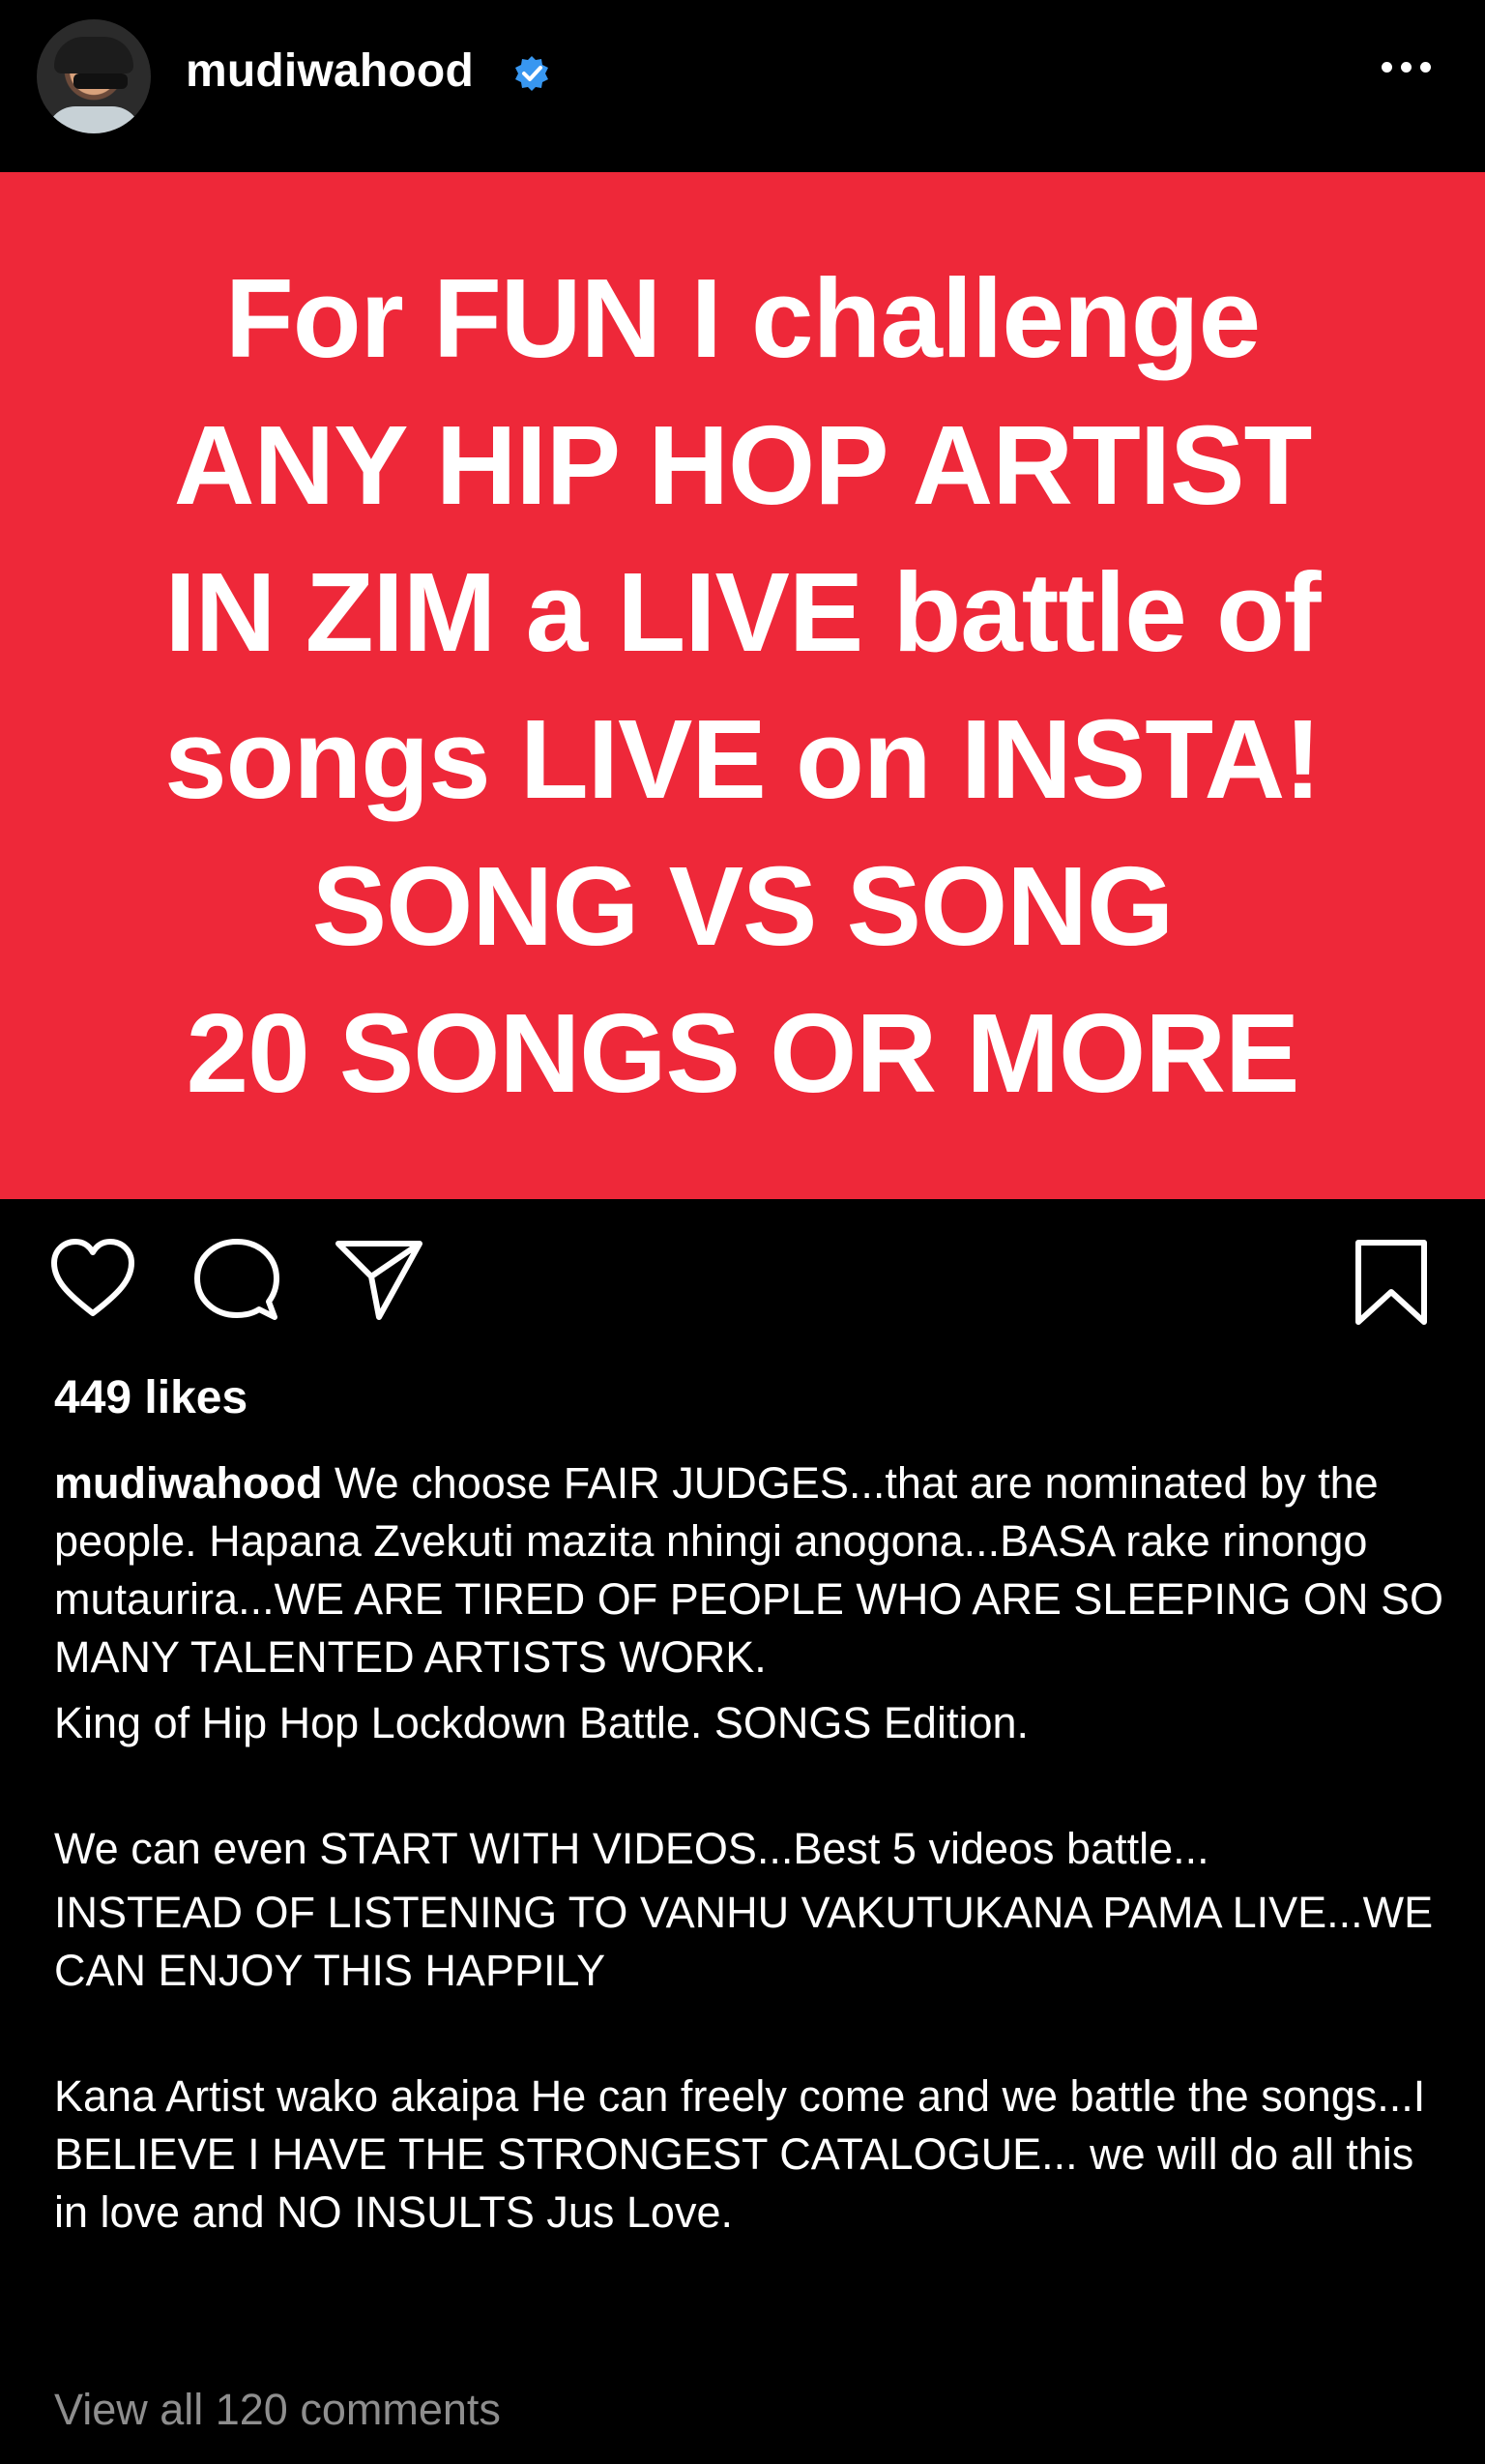 The height and width of the screenshot is (2464, 1485). I want to click on more-options-icon, so click(1406, 68).